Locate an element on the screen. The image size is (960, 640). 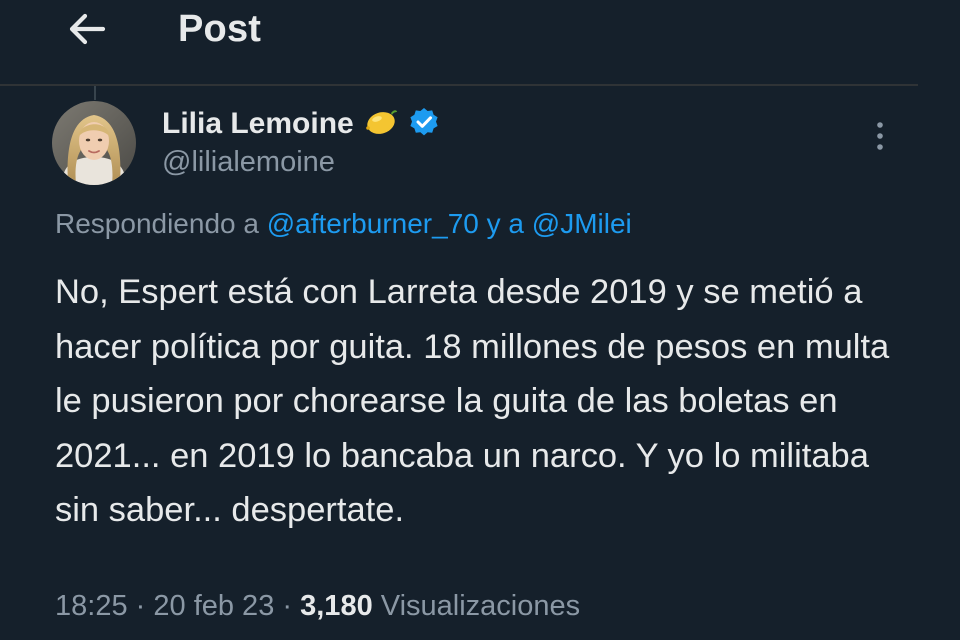
author-avatar is located at coordinates (94, 143).